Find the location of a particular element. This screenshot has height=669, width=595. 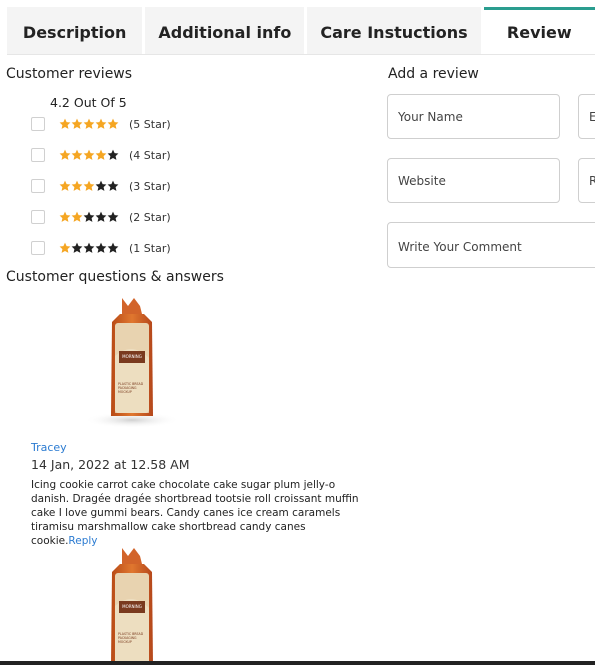

tab-review: Review is located at coordinates (539, 30).